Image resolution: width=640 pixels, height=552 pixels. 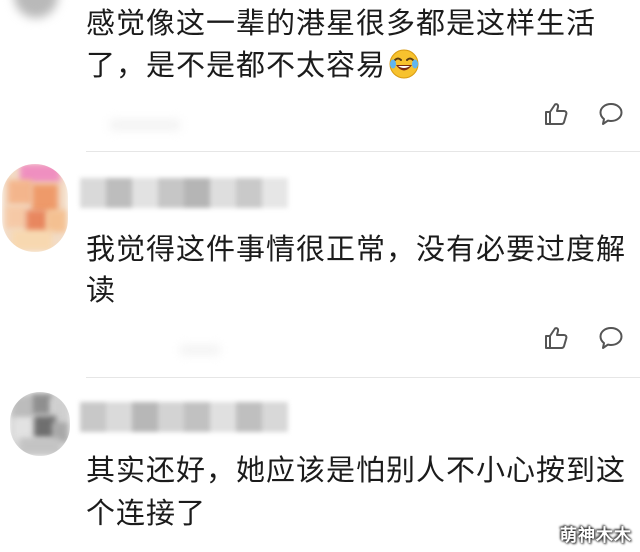 I want to click on comment-text-line: 读, so click(x=101, y=290).